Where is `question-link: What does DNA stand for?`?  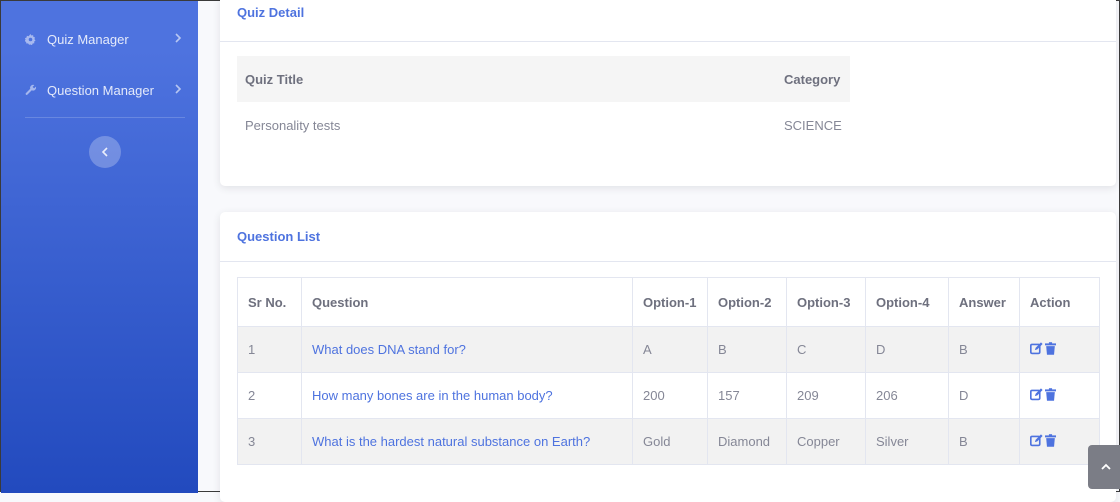 question-link: What does DNA stand for? is located at coordinates (389, 349).